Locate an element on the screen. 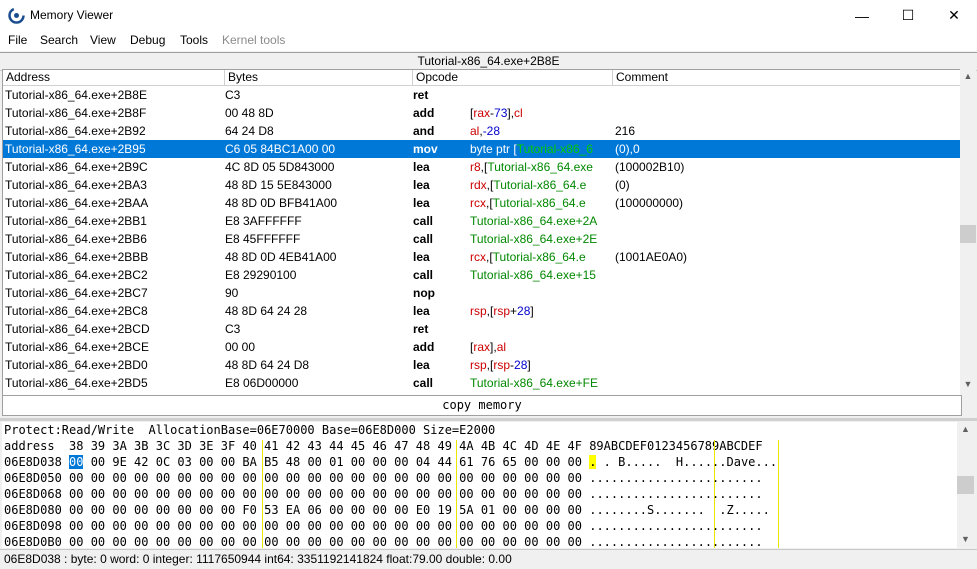  column-header-bytes: Bytes is located at coordinates (319, 78).